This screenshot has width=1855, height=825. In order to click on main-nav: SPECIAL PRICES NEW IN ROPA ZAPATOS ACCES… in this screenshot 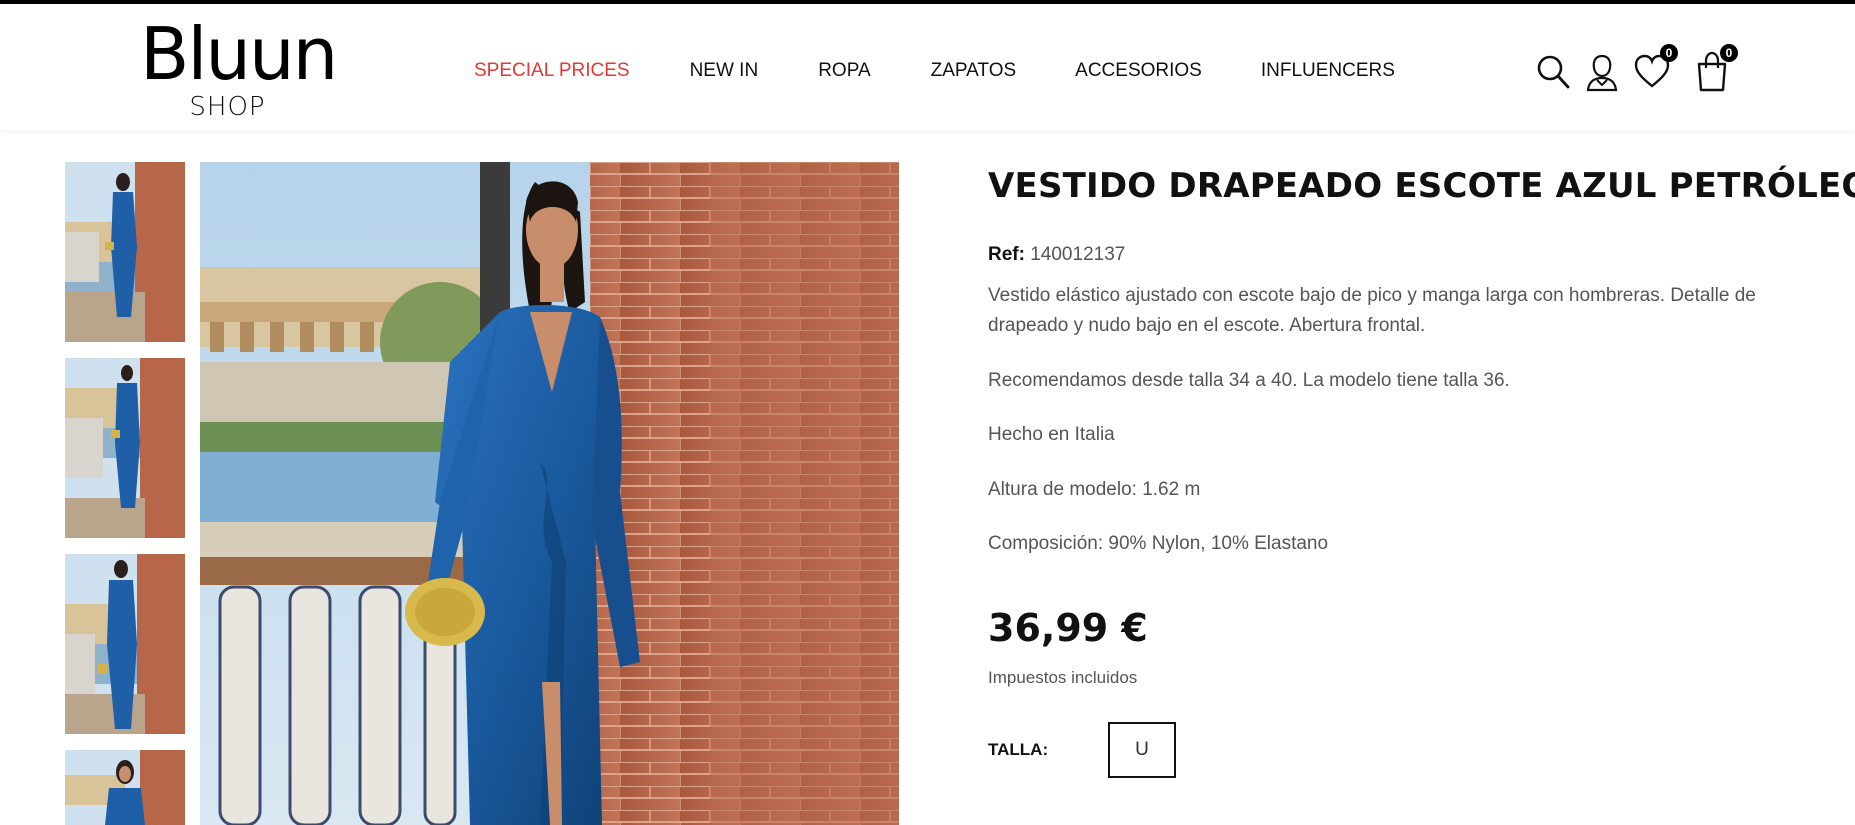, I will do `click(934, 75)`.